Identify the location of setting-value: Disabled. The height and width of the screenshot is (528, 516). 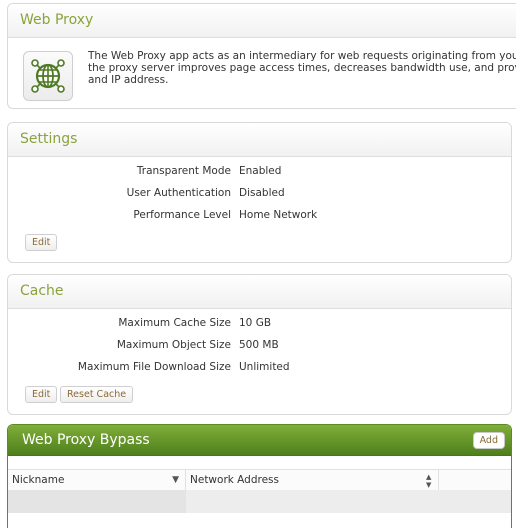
(262, 193).